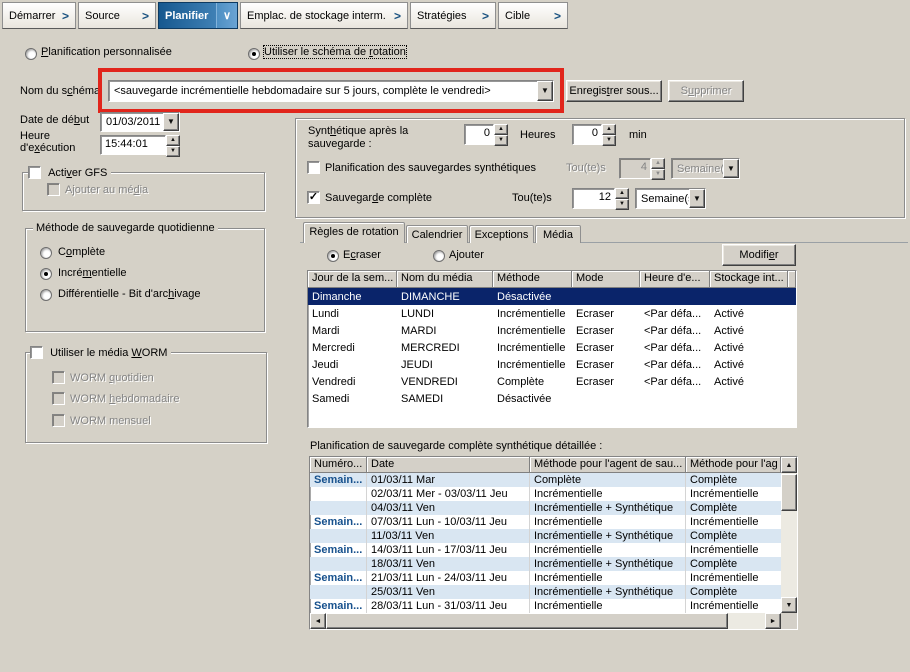 The image size is (910, 672). What do you see at coordinates (35, 136) in the screenshot?
I see `exec-time-label-line1: Heure` at bounding box center [35, 136].